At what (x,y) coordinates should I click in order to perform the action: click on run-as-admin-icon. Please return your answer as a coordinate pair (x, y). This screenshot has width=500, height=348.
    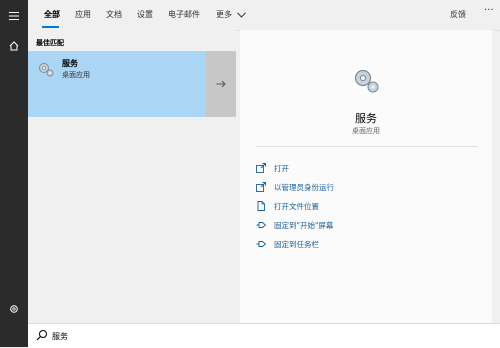
    Looking at the image, I should click on (261, 187).